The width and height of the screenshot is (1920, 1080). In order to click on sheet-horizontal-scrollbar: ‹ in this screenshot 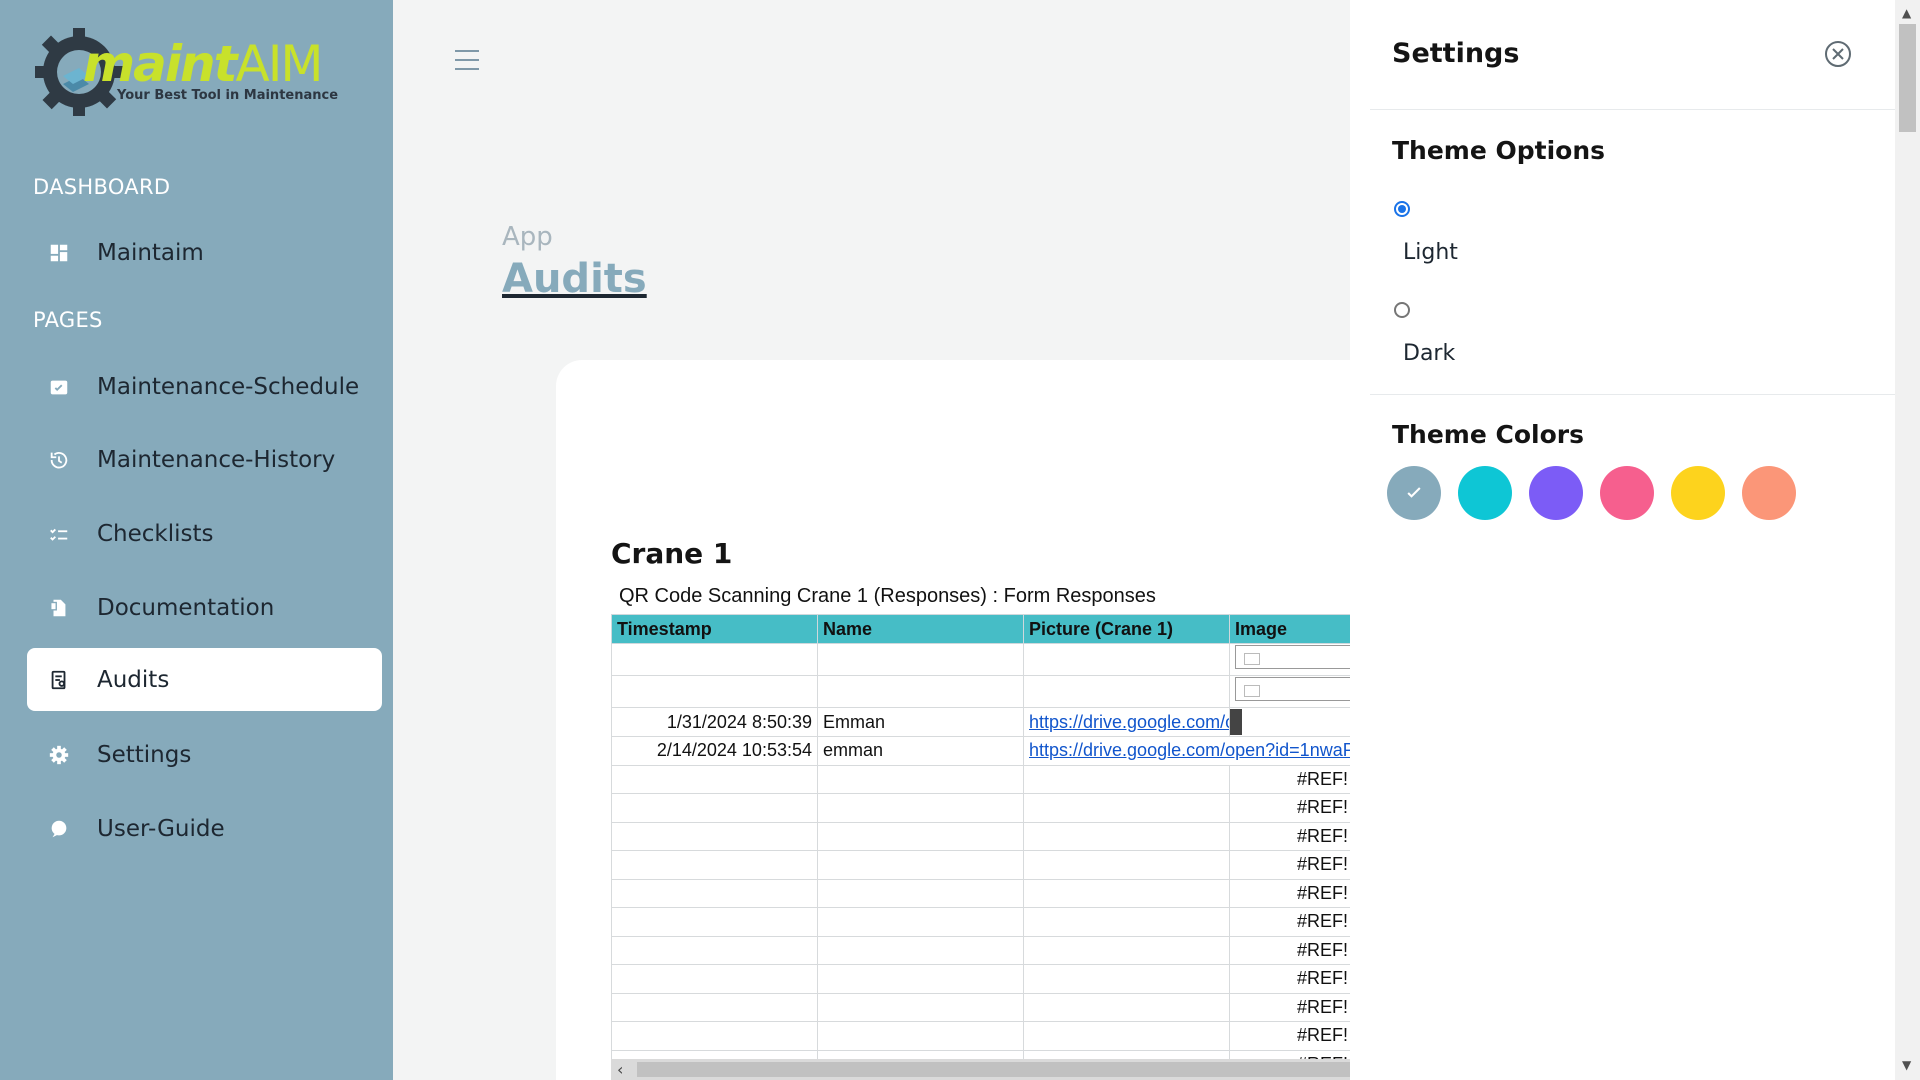, I will do `click(980, 1069)`.